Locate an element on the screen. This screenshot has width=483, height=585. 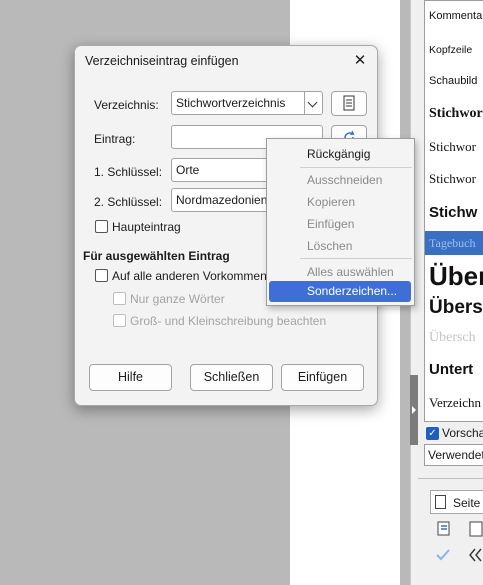
menu-item-cut: Ausschneiden is located at coordinates (344, 180).